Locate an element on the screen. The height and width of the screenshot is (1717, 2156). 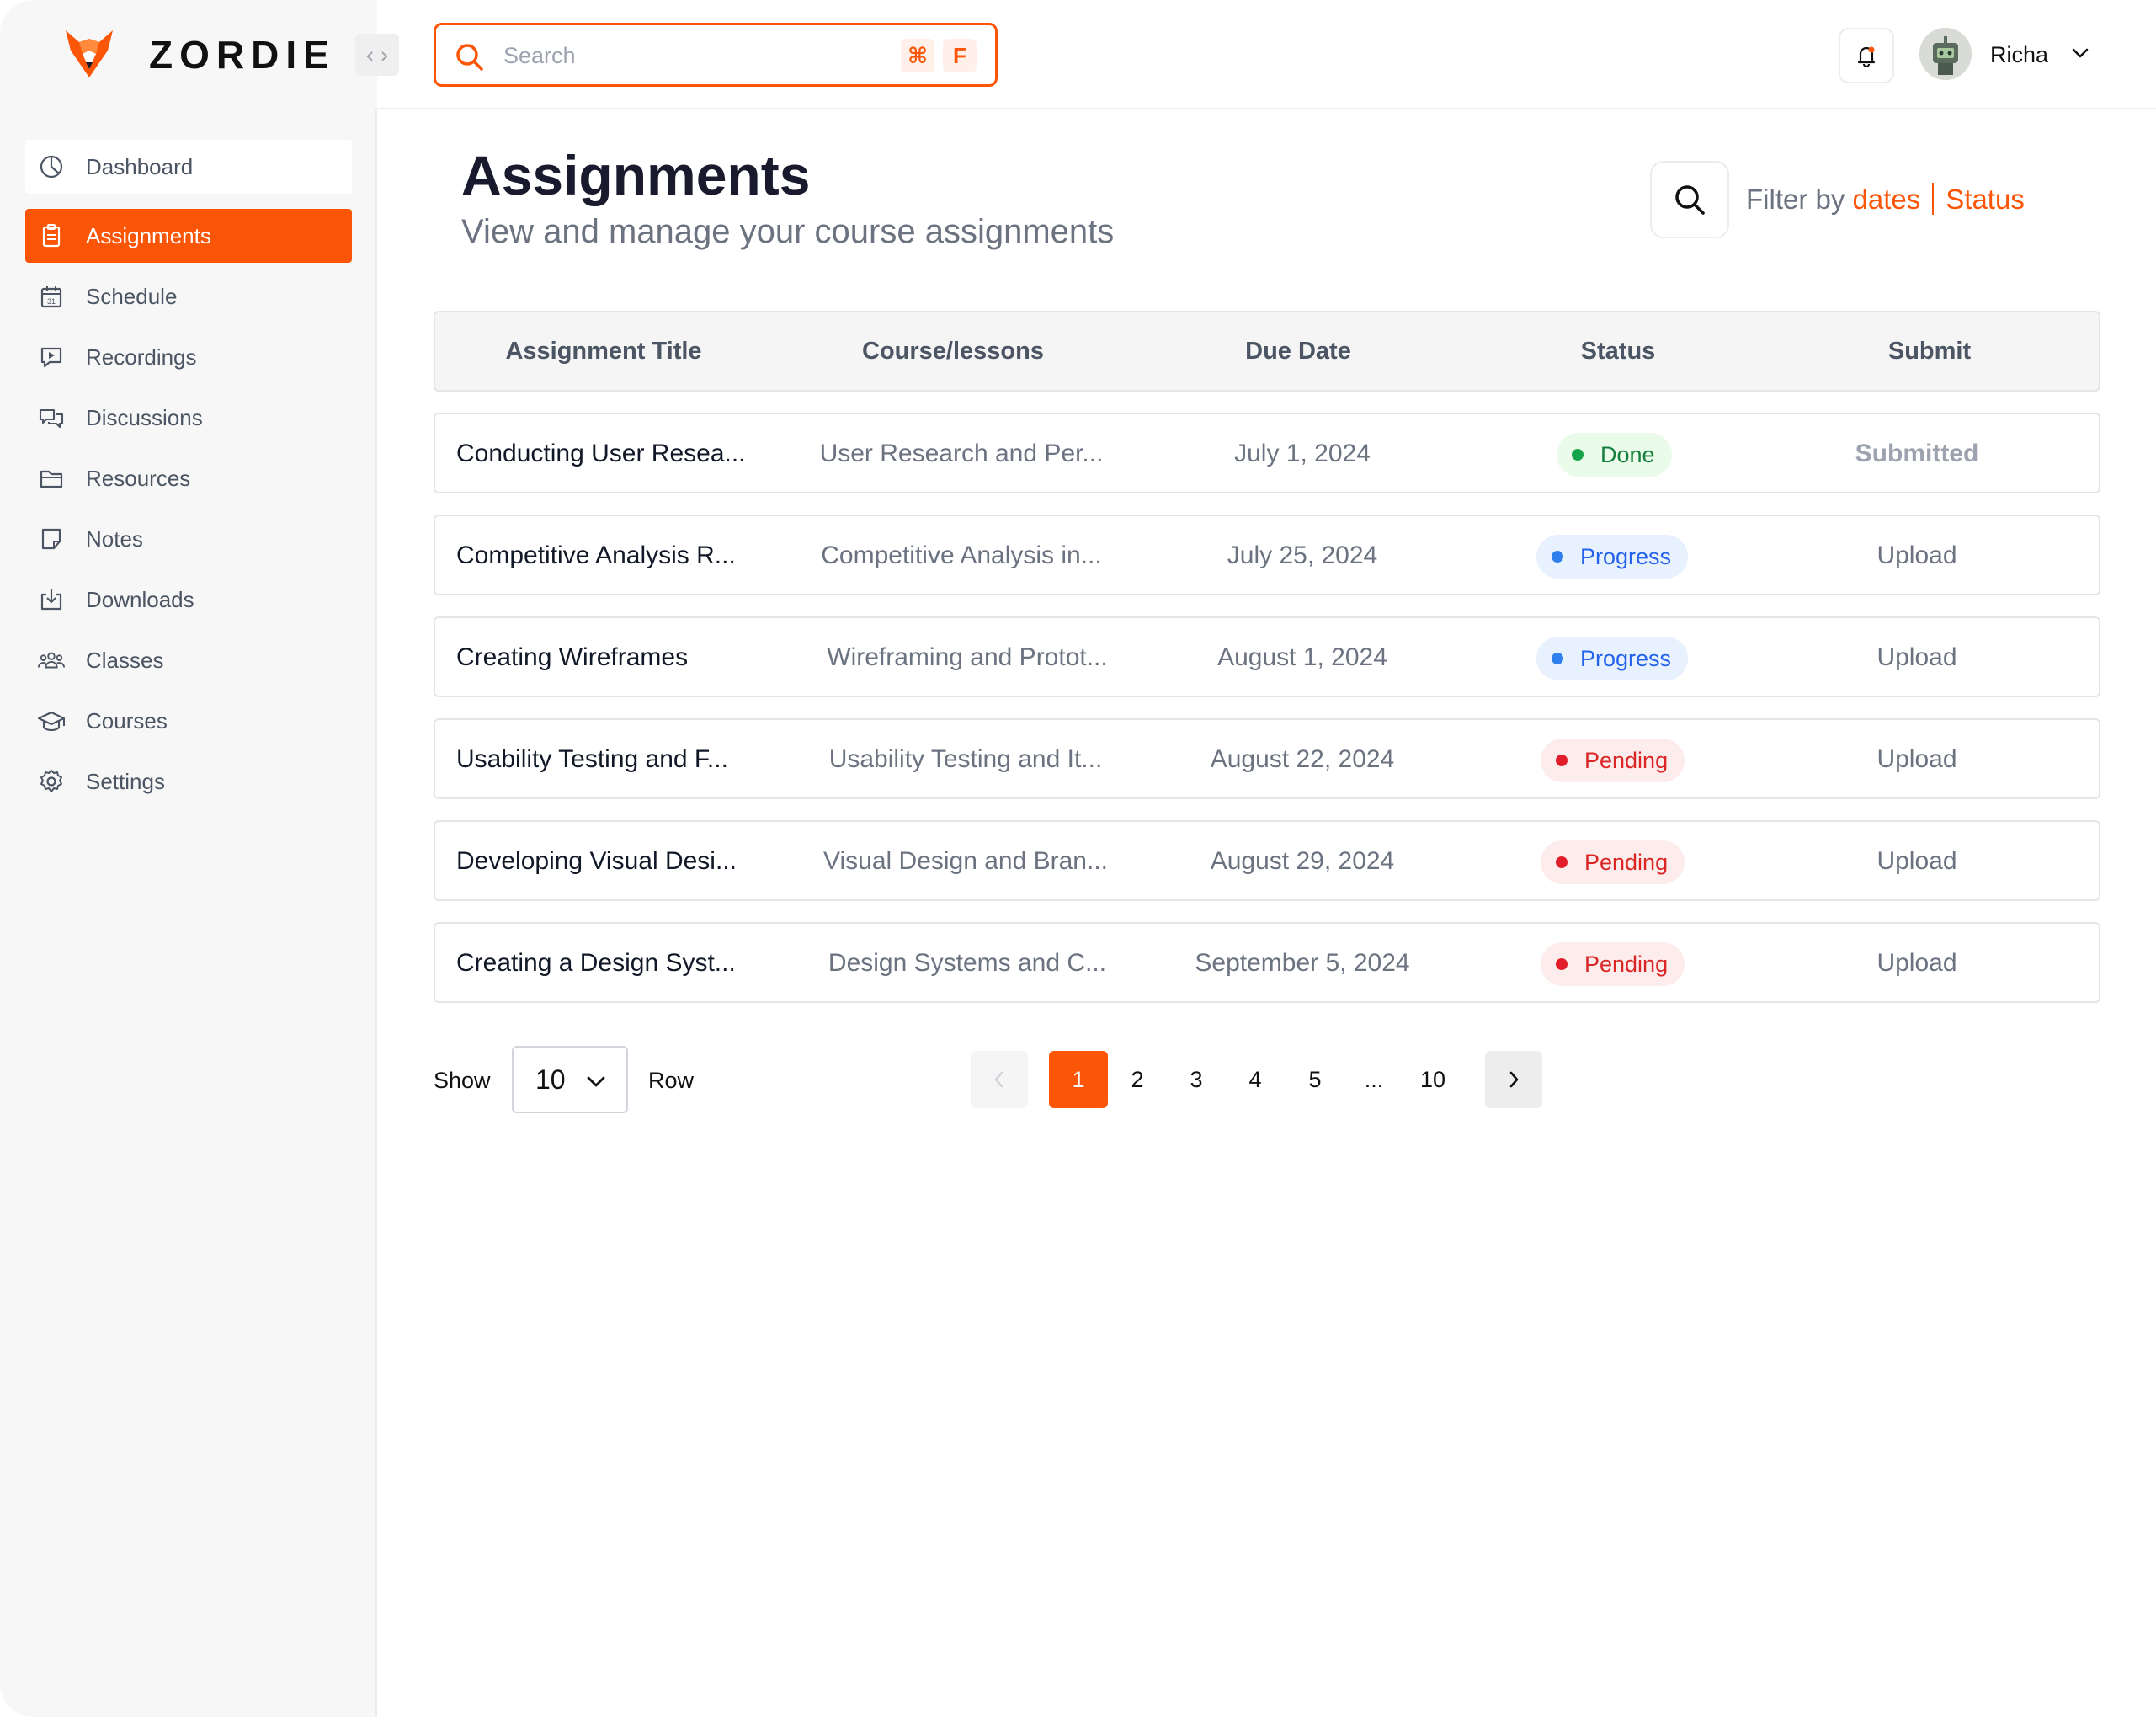
sidebar-item-label: Settings is located at coordinates (126, 781).